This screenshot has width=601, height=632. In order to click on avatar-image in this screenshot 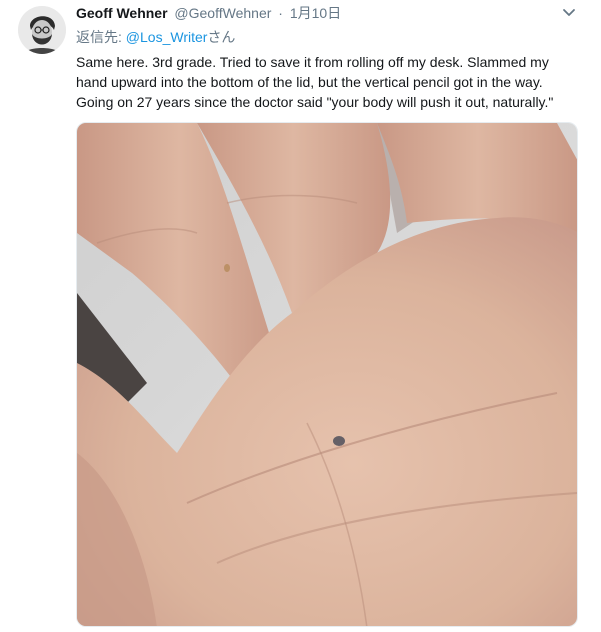, I will do `click(42, 30)`.